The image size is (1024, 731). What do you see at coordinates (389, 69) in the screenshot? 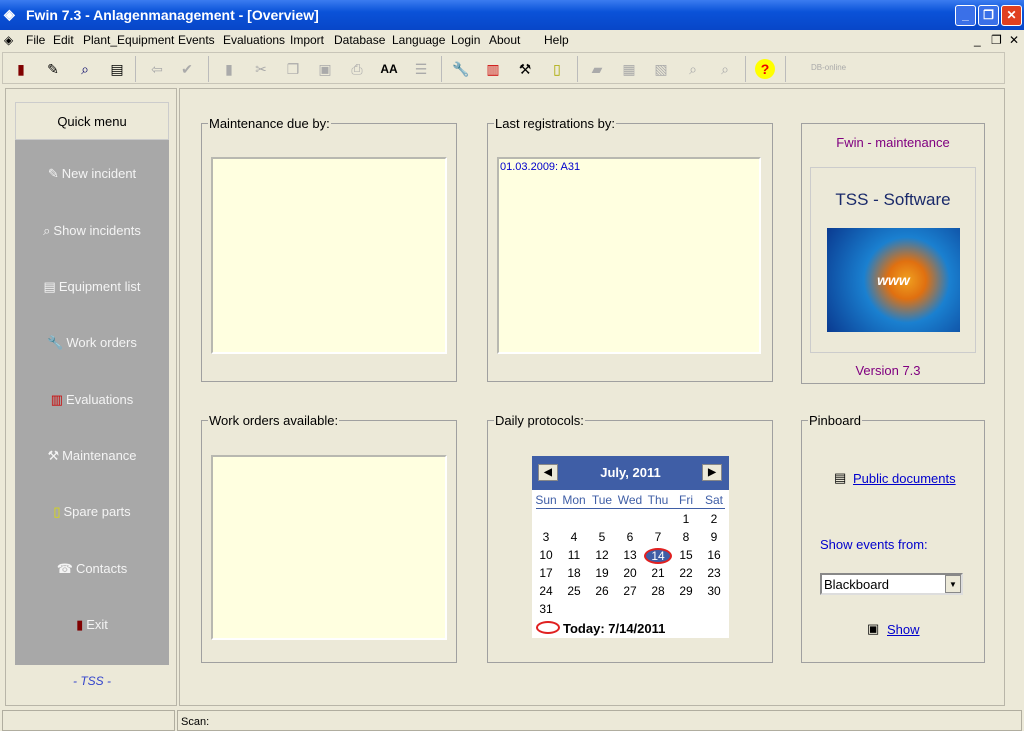
I see `font-icon: AA` at bounding box center [389, 69].